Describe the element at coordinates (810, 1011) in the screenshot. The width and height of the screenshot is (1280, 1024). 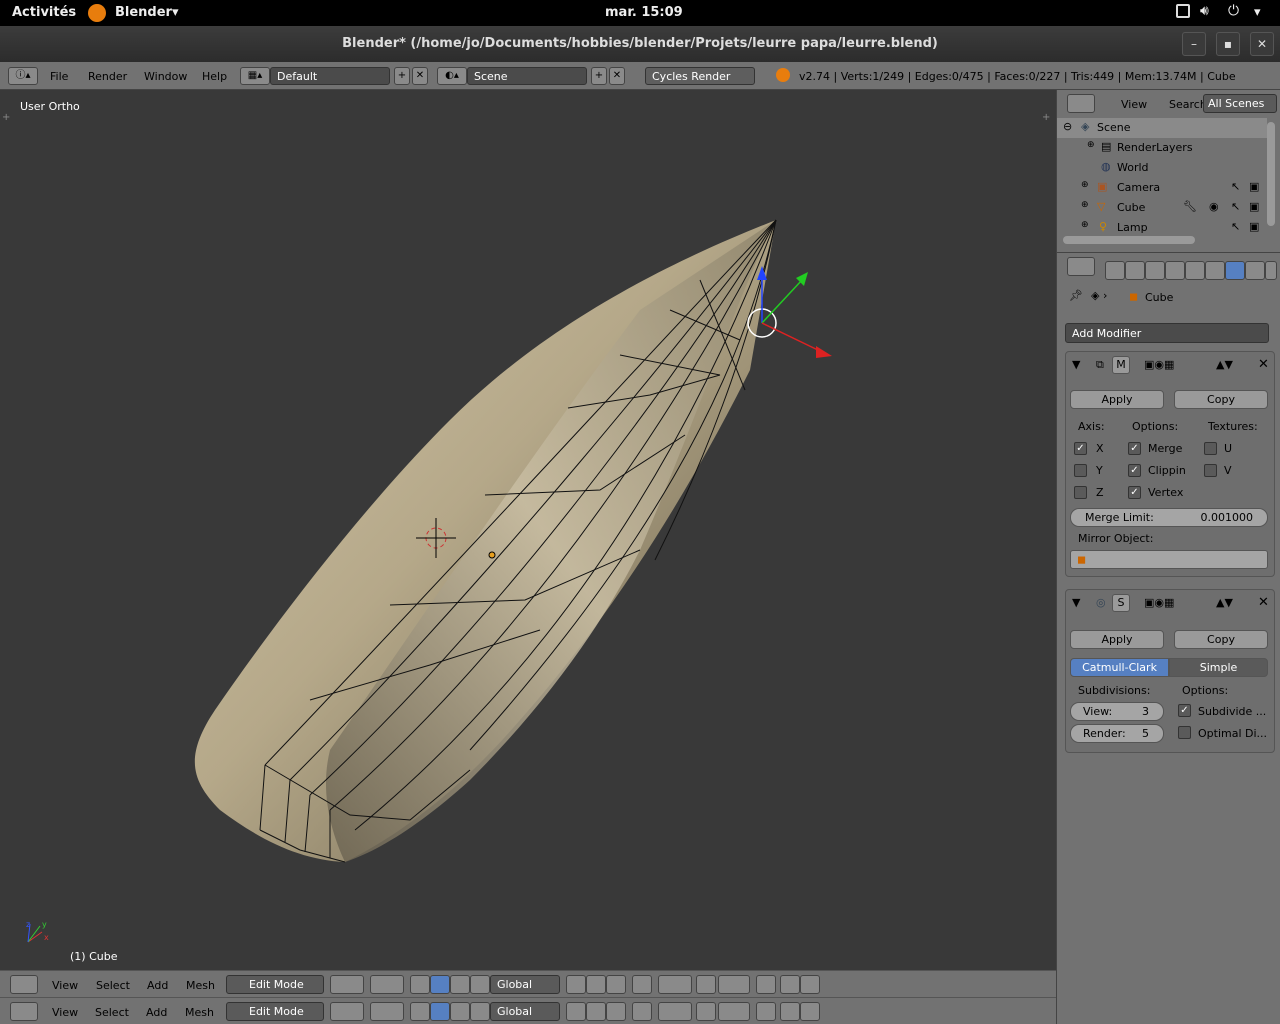
I see `render-animation-button` at that location.